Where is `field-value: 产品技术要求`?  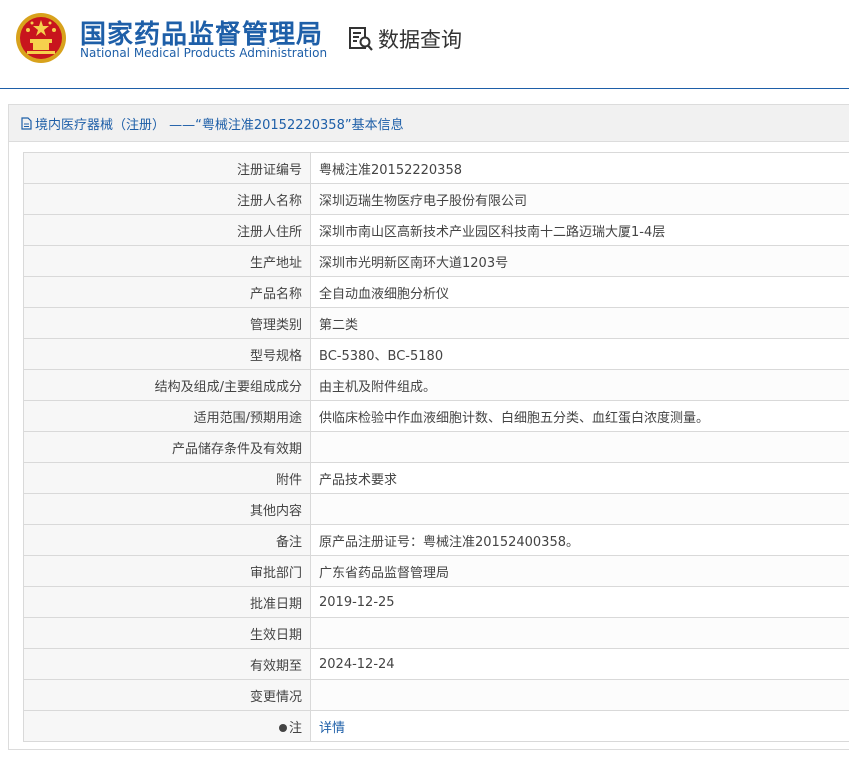 field-value: 产品技术要求 is located at coordinates (579, 478).